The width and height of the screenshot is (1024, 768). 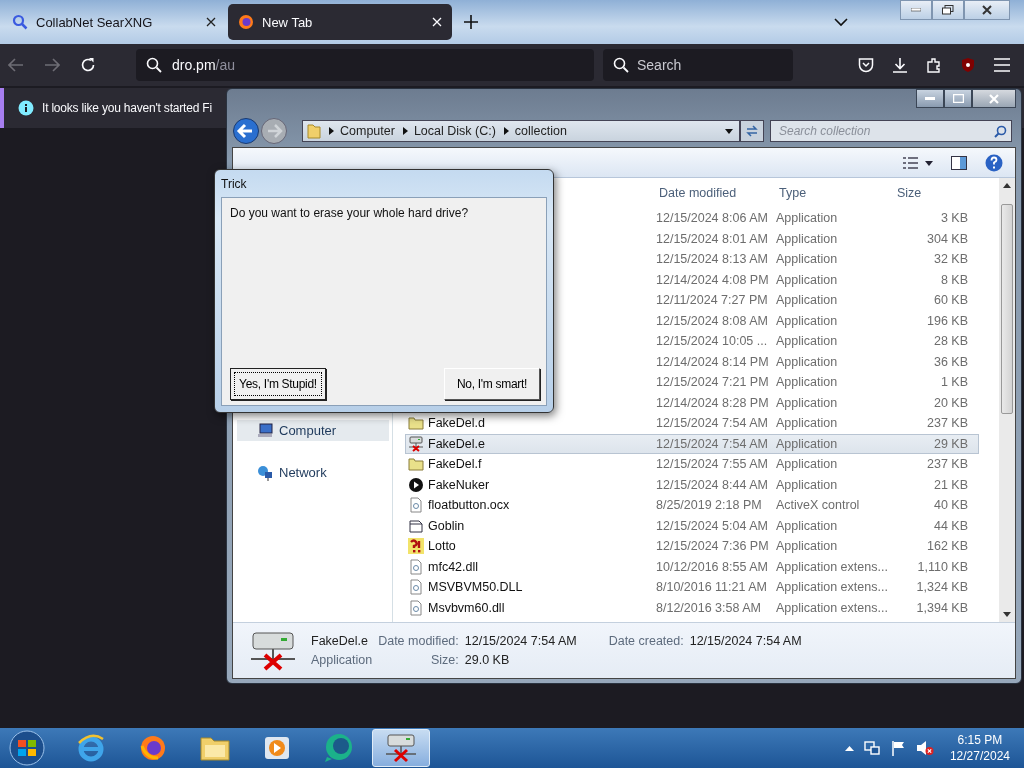 What do you see at coordinates (692, 546) in the screenshot?
I see `file-row: Lotto 12/15/2024 7:36 PM Application 162 KB` at bounding box center [692, 546].